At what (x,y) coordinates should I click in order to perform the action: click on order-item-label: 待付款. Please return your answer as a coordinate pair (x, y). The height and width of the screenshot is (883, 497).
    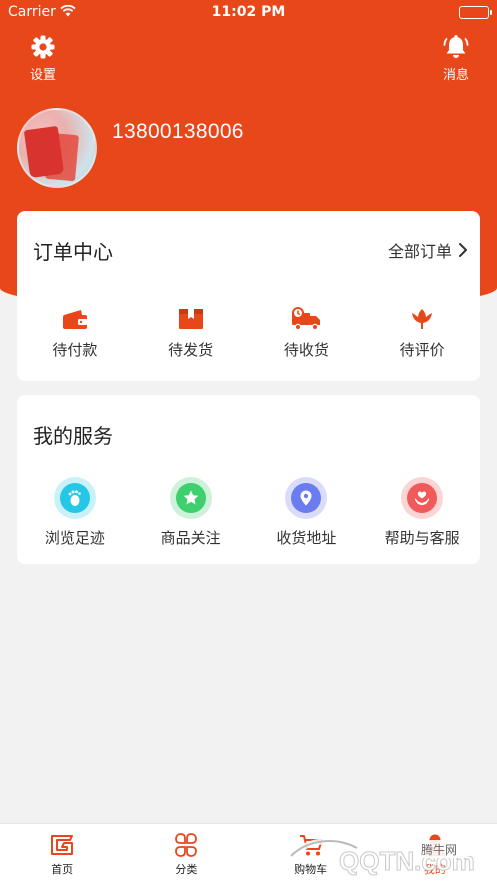
    Looking at the image, I should click on (75, 350).